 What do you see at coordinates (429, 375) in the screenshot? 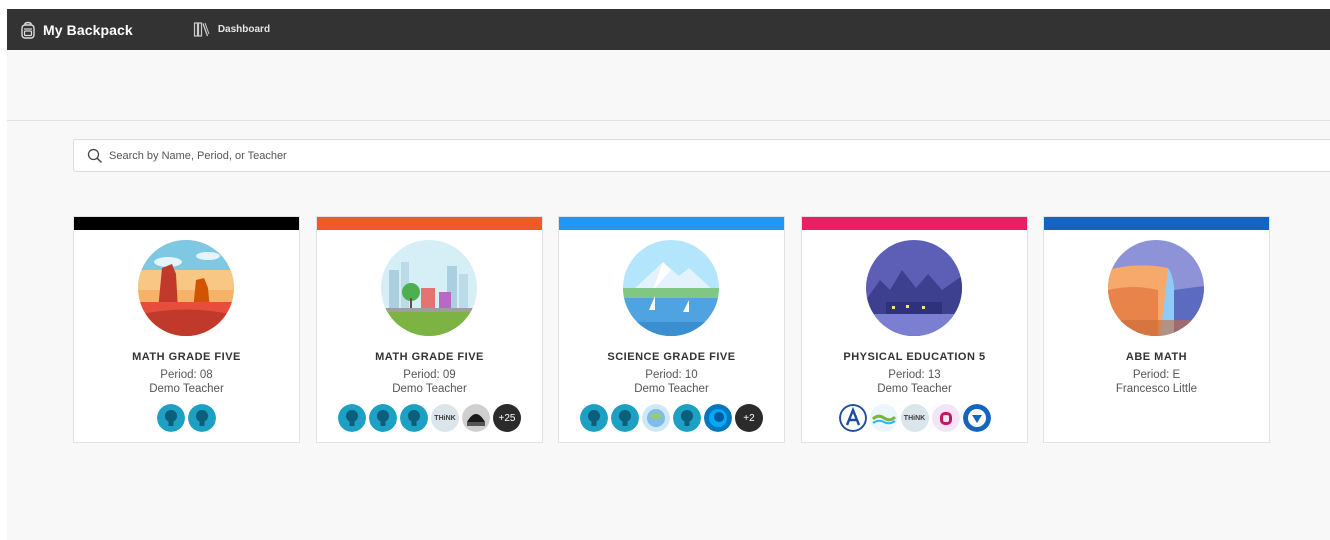
I see `class-period: Period: 09` at bounding box center [429, 375].